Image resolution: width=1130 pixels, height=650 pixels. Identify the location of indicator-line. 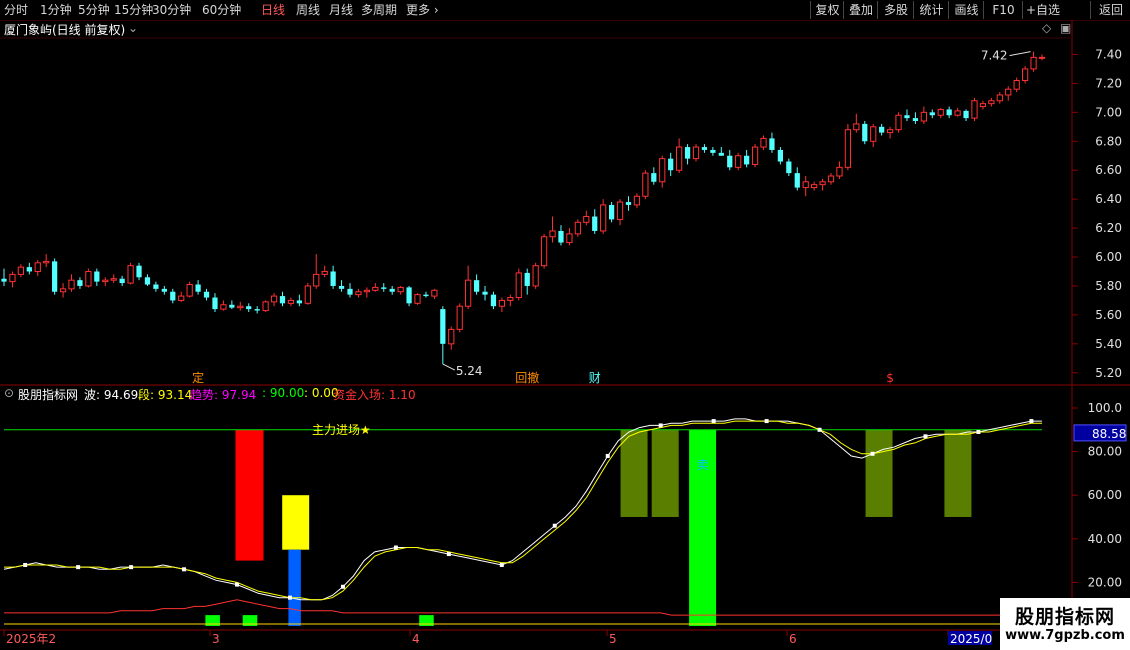
(523, 607).